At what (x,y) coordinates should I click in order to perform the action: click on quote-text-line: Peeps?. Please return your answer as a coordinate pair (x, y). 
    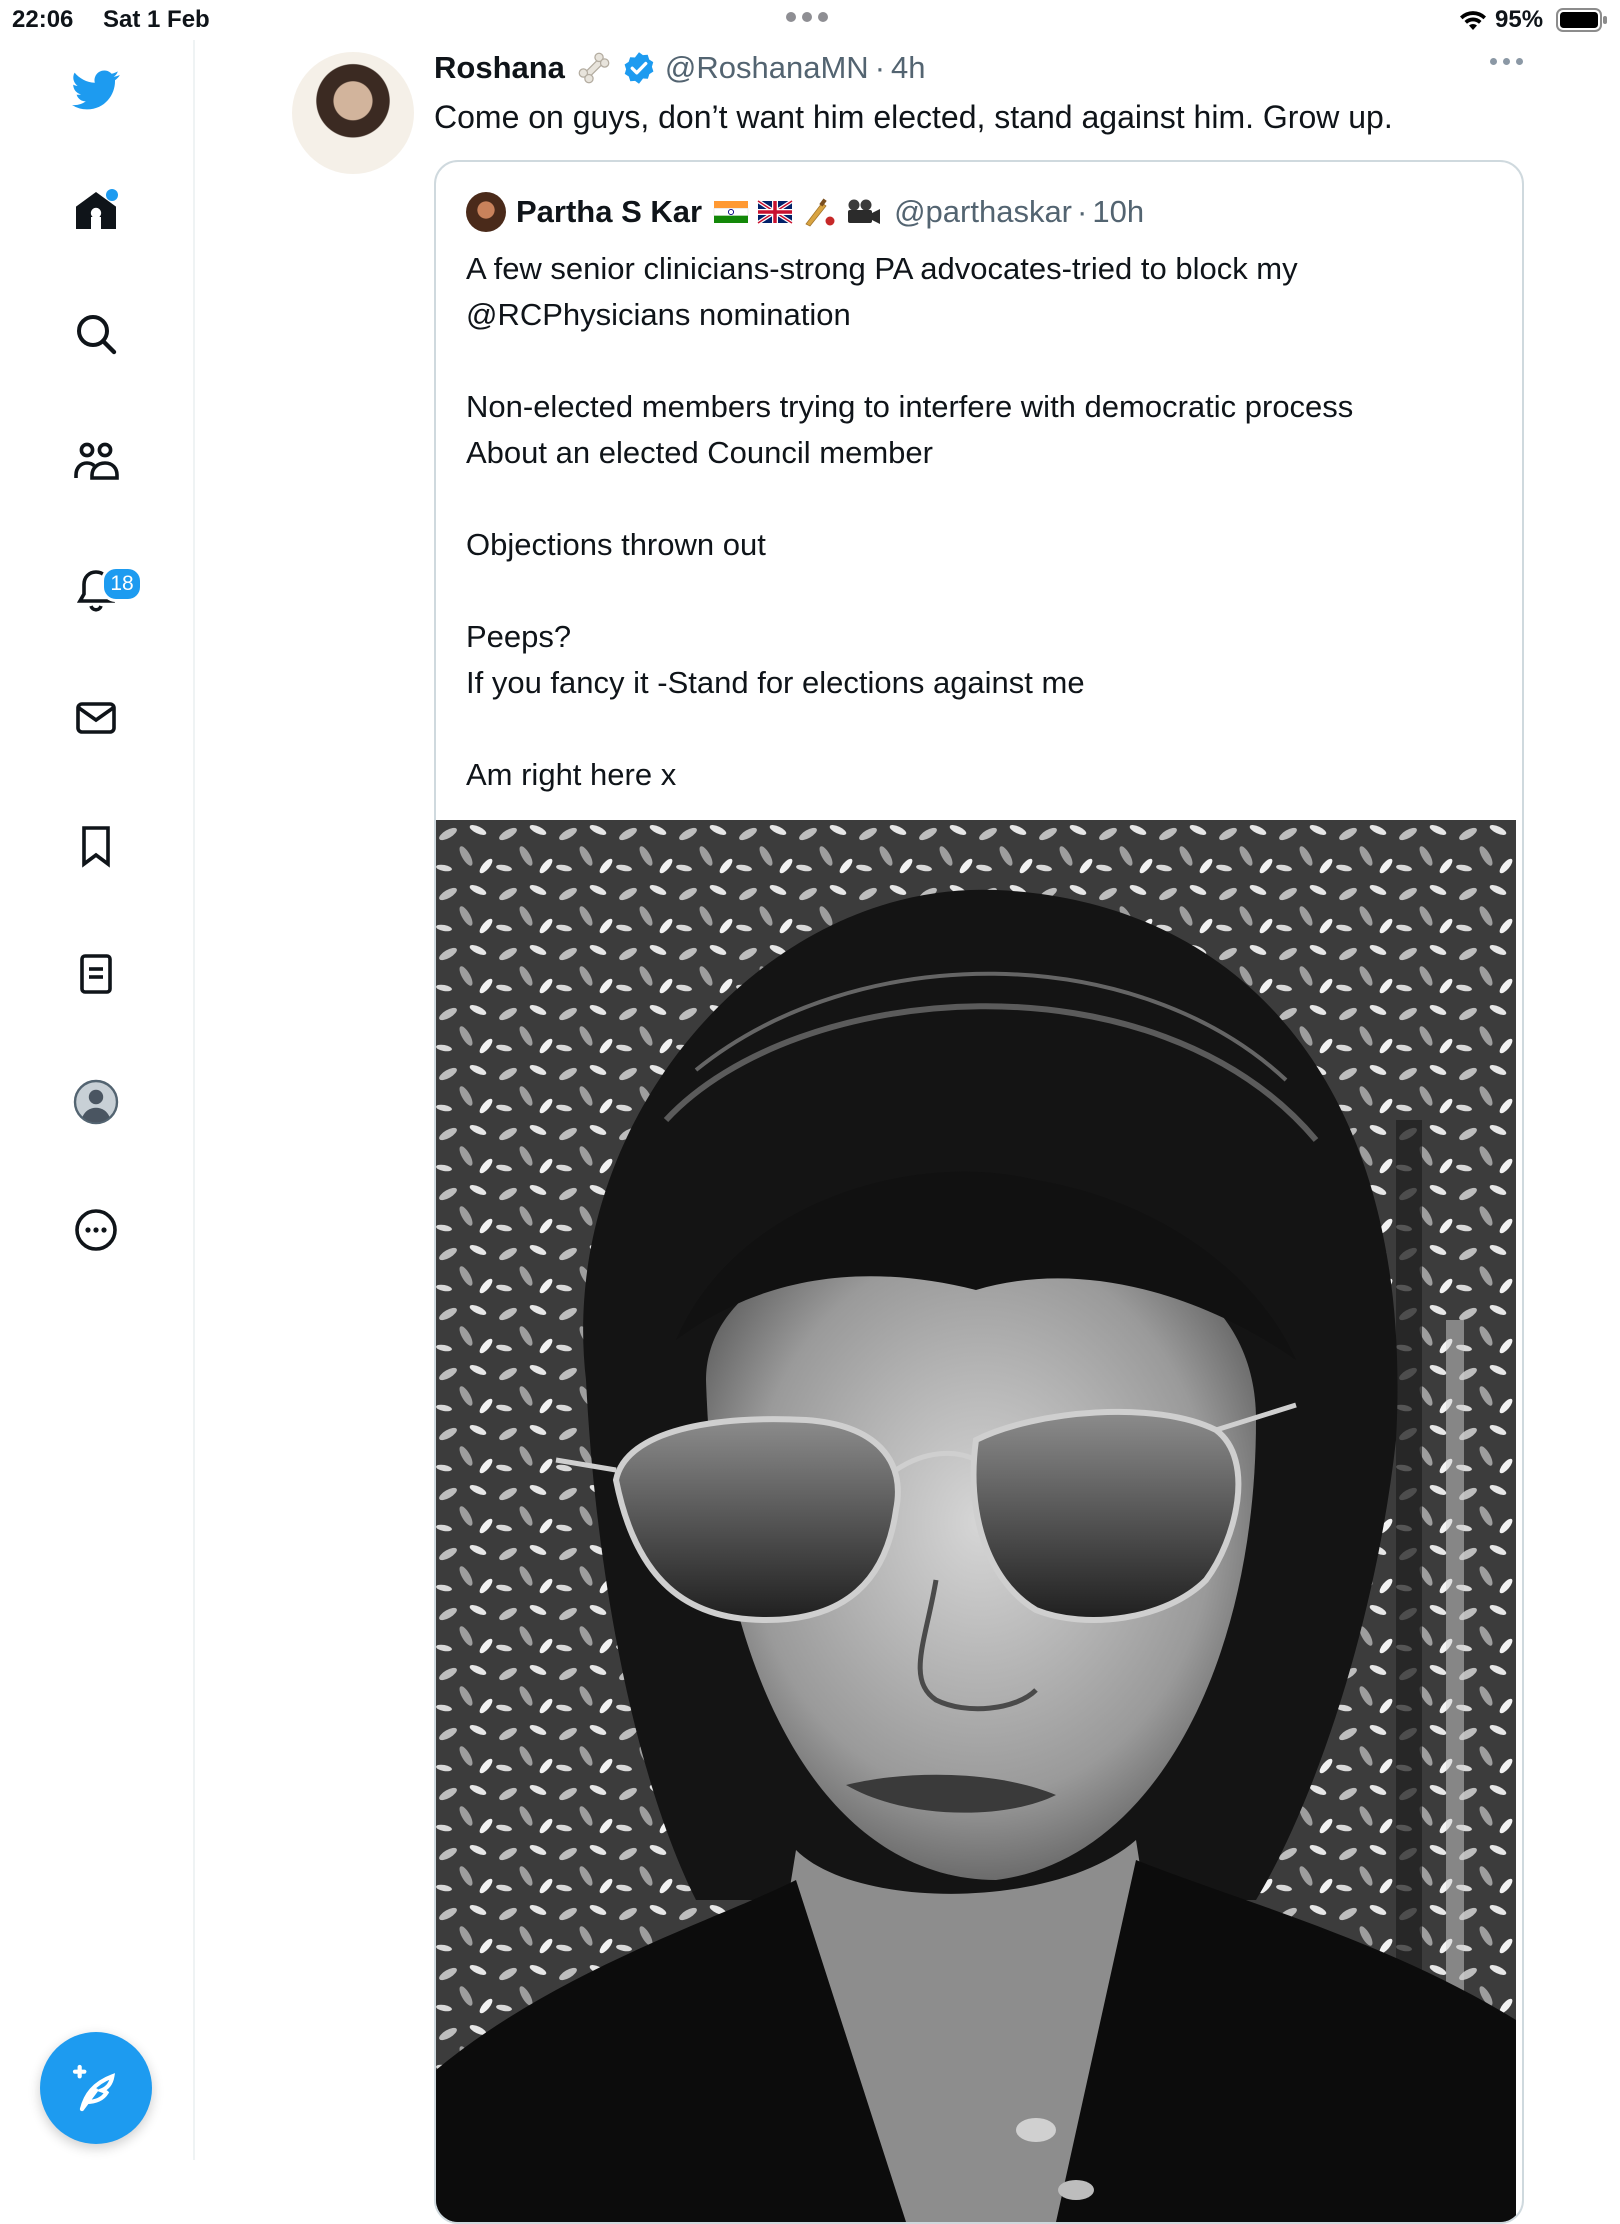
    Looking at the image, I should click on (519, 636).